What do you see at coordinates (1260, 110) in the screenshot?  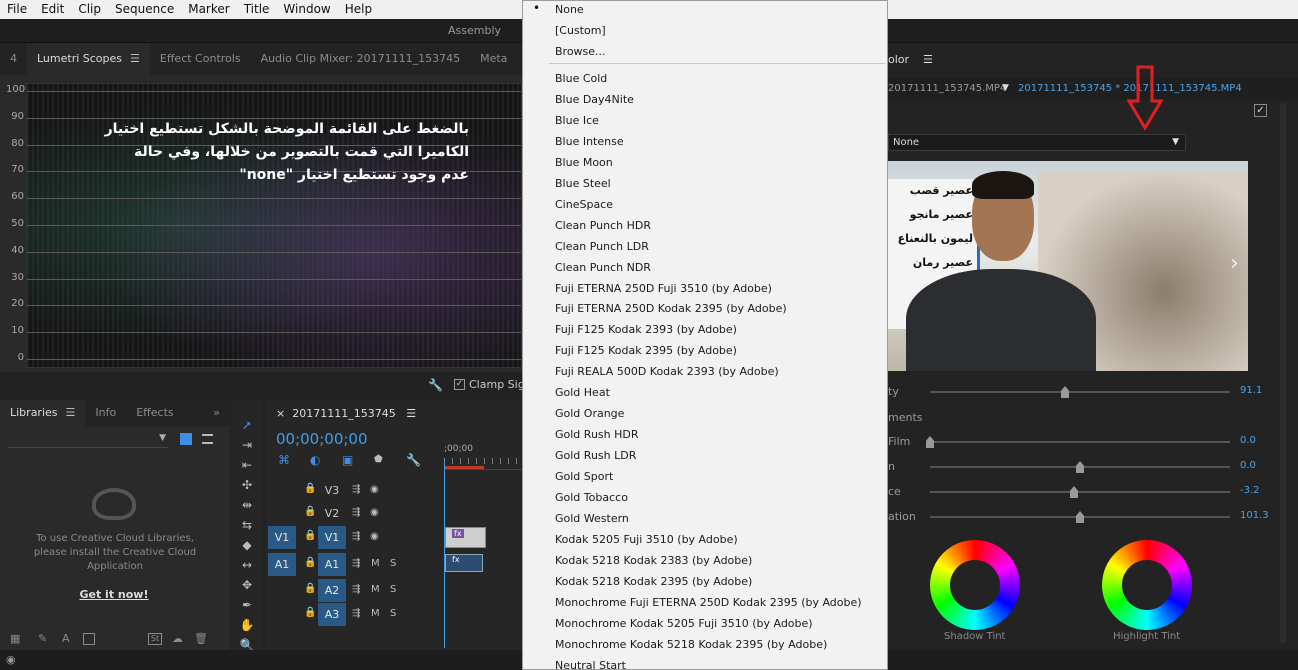 I see `enable-lumetri-checkbox: ✓` at bounding box center [1260, 110].